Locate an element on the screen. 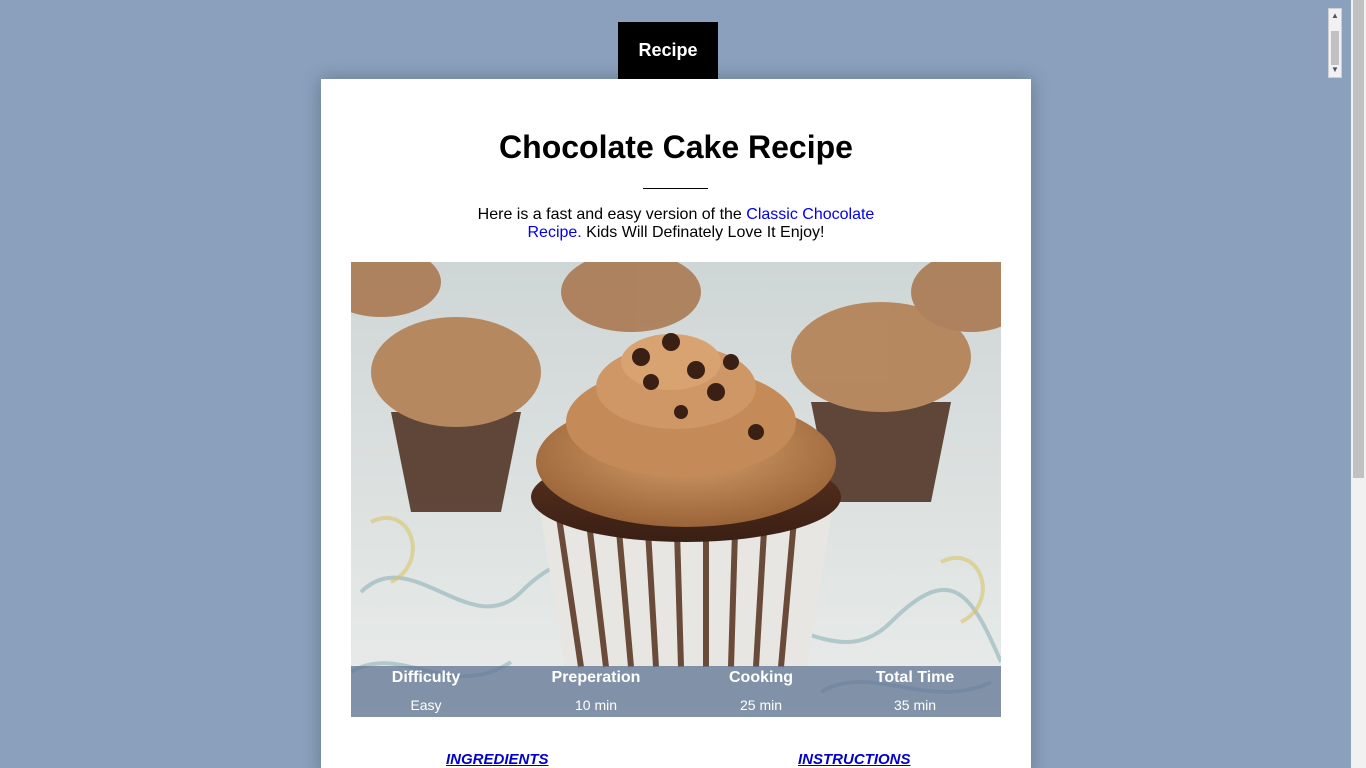  instructions-heading: INSTRUCTIONS is located at coordinates (854, 759).